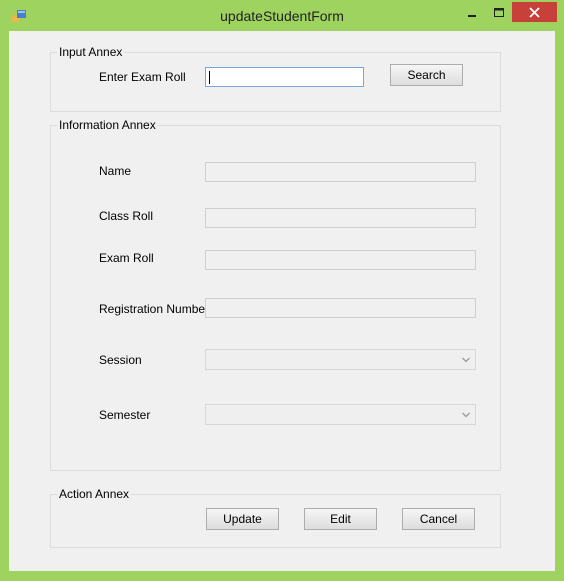 The height and width of the screenshot is (581, 564). What do you see at coordinates (426, 75) in the screenshot?
I see `search-button: Search` at bounding box center [426, 75].